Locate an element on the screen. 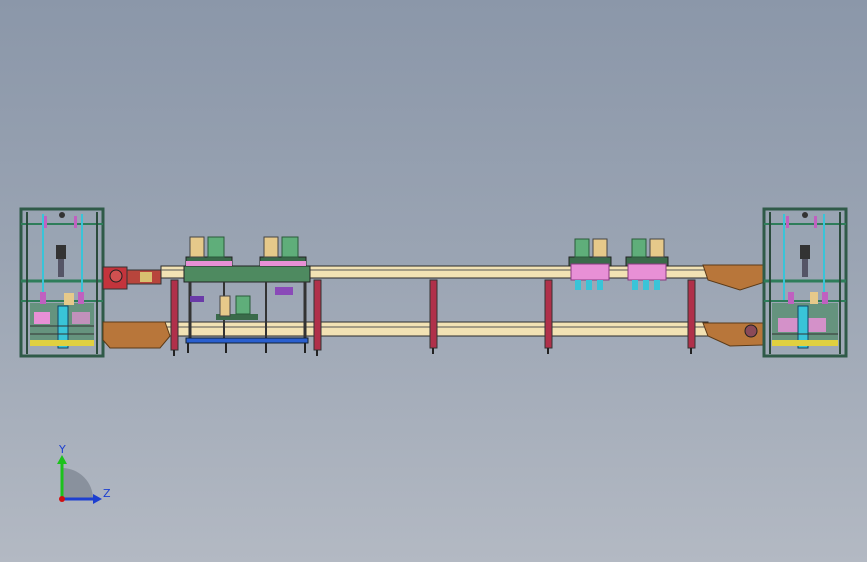 The width and height of the screenshot is (867, 562). left-drive-motor is located at coordinates (132, 278).